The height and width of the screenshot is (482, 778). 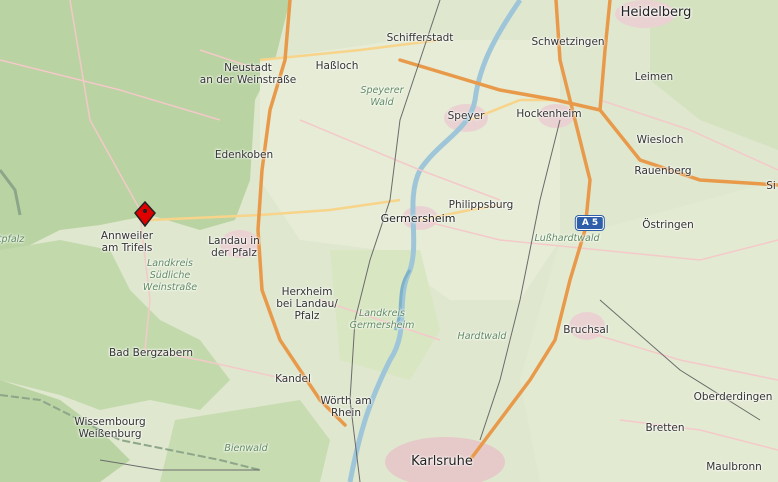 I want to click on map-label-wiesloch: Wiesloch, so click(x=660, y=140).